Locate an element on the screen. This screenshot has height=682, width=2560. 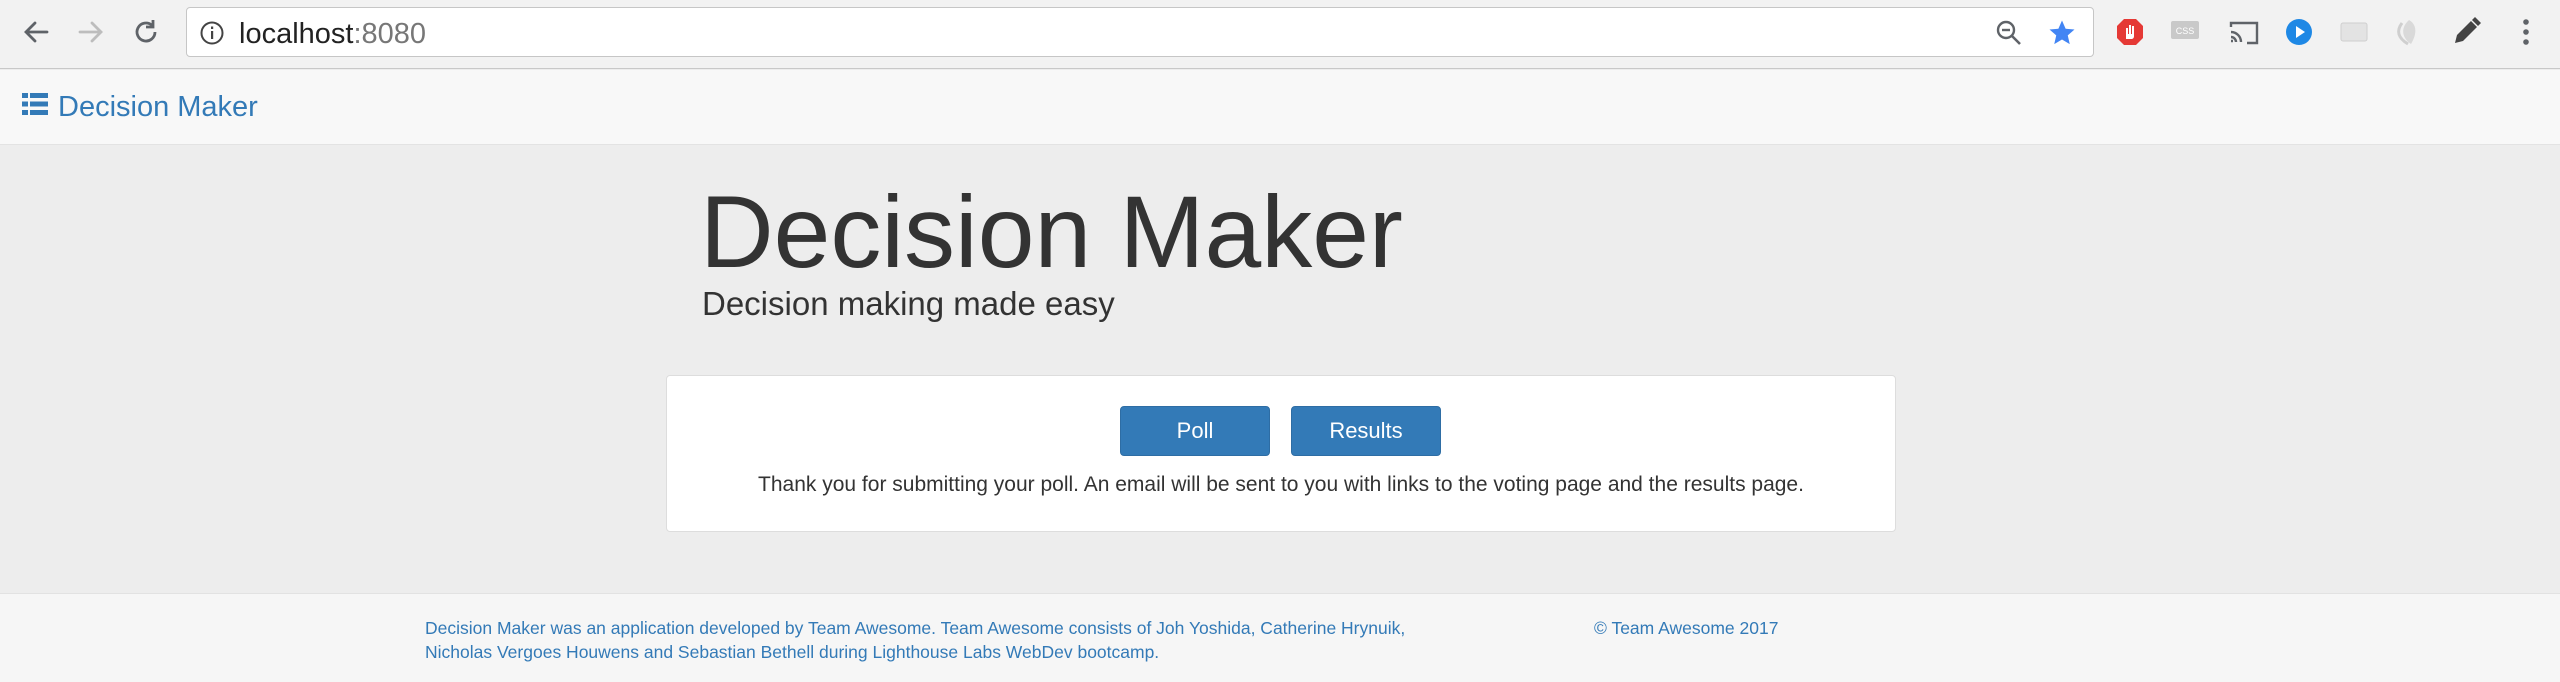
poll-button: Poll is located at coordinates (1195, 431).